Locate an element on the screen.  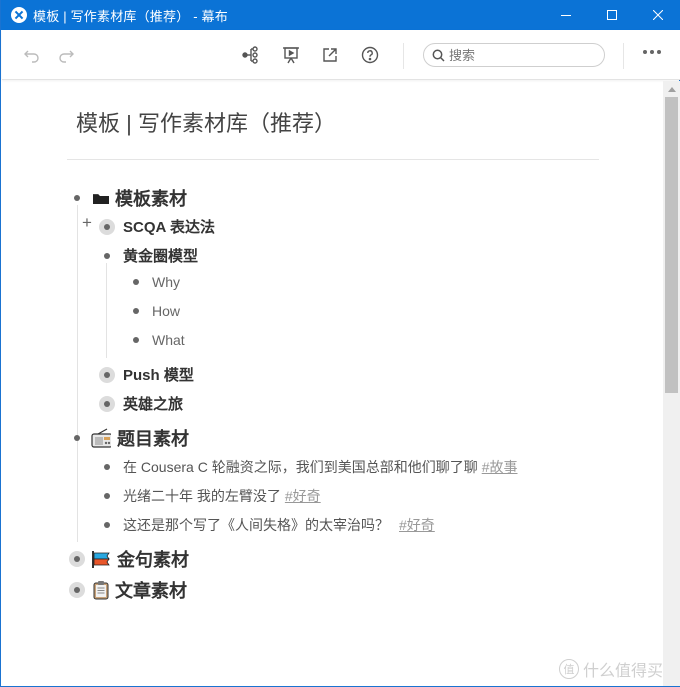
more-icon is located at coordinates (645, 52).